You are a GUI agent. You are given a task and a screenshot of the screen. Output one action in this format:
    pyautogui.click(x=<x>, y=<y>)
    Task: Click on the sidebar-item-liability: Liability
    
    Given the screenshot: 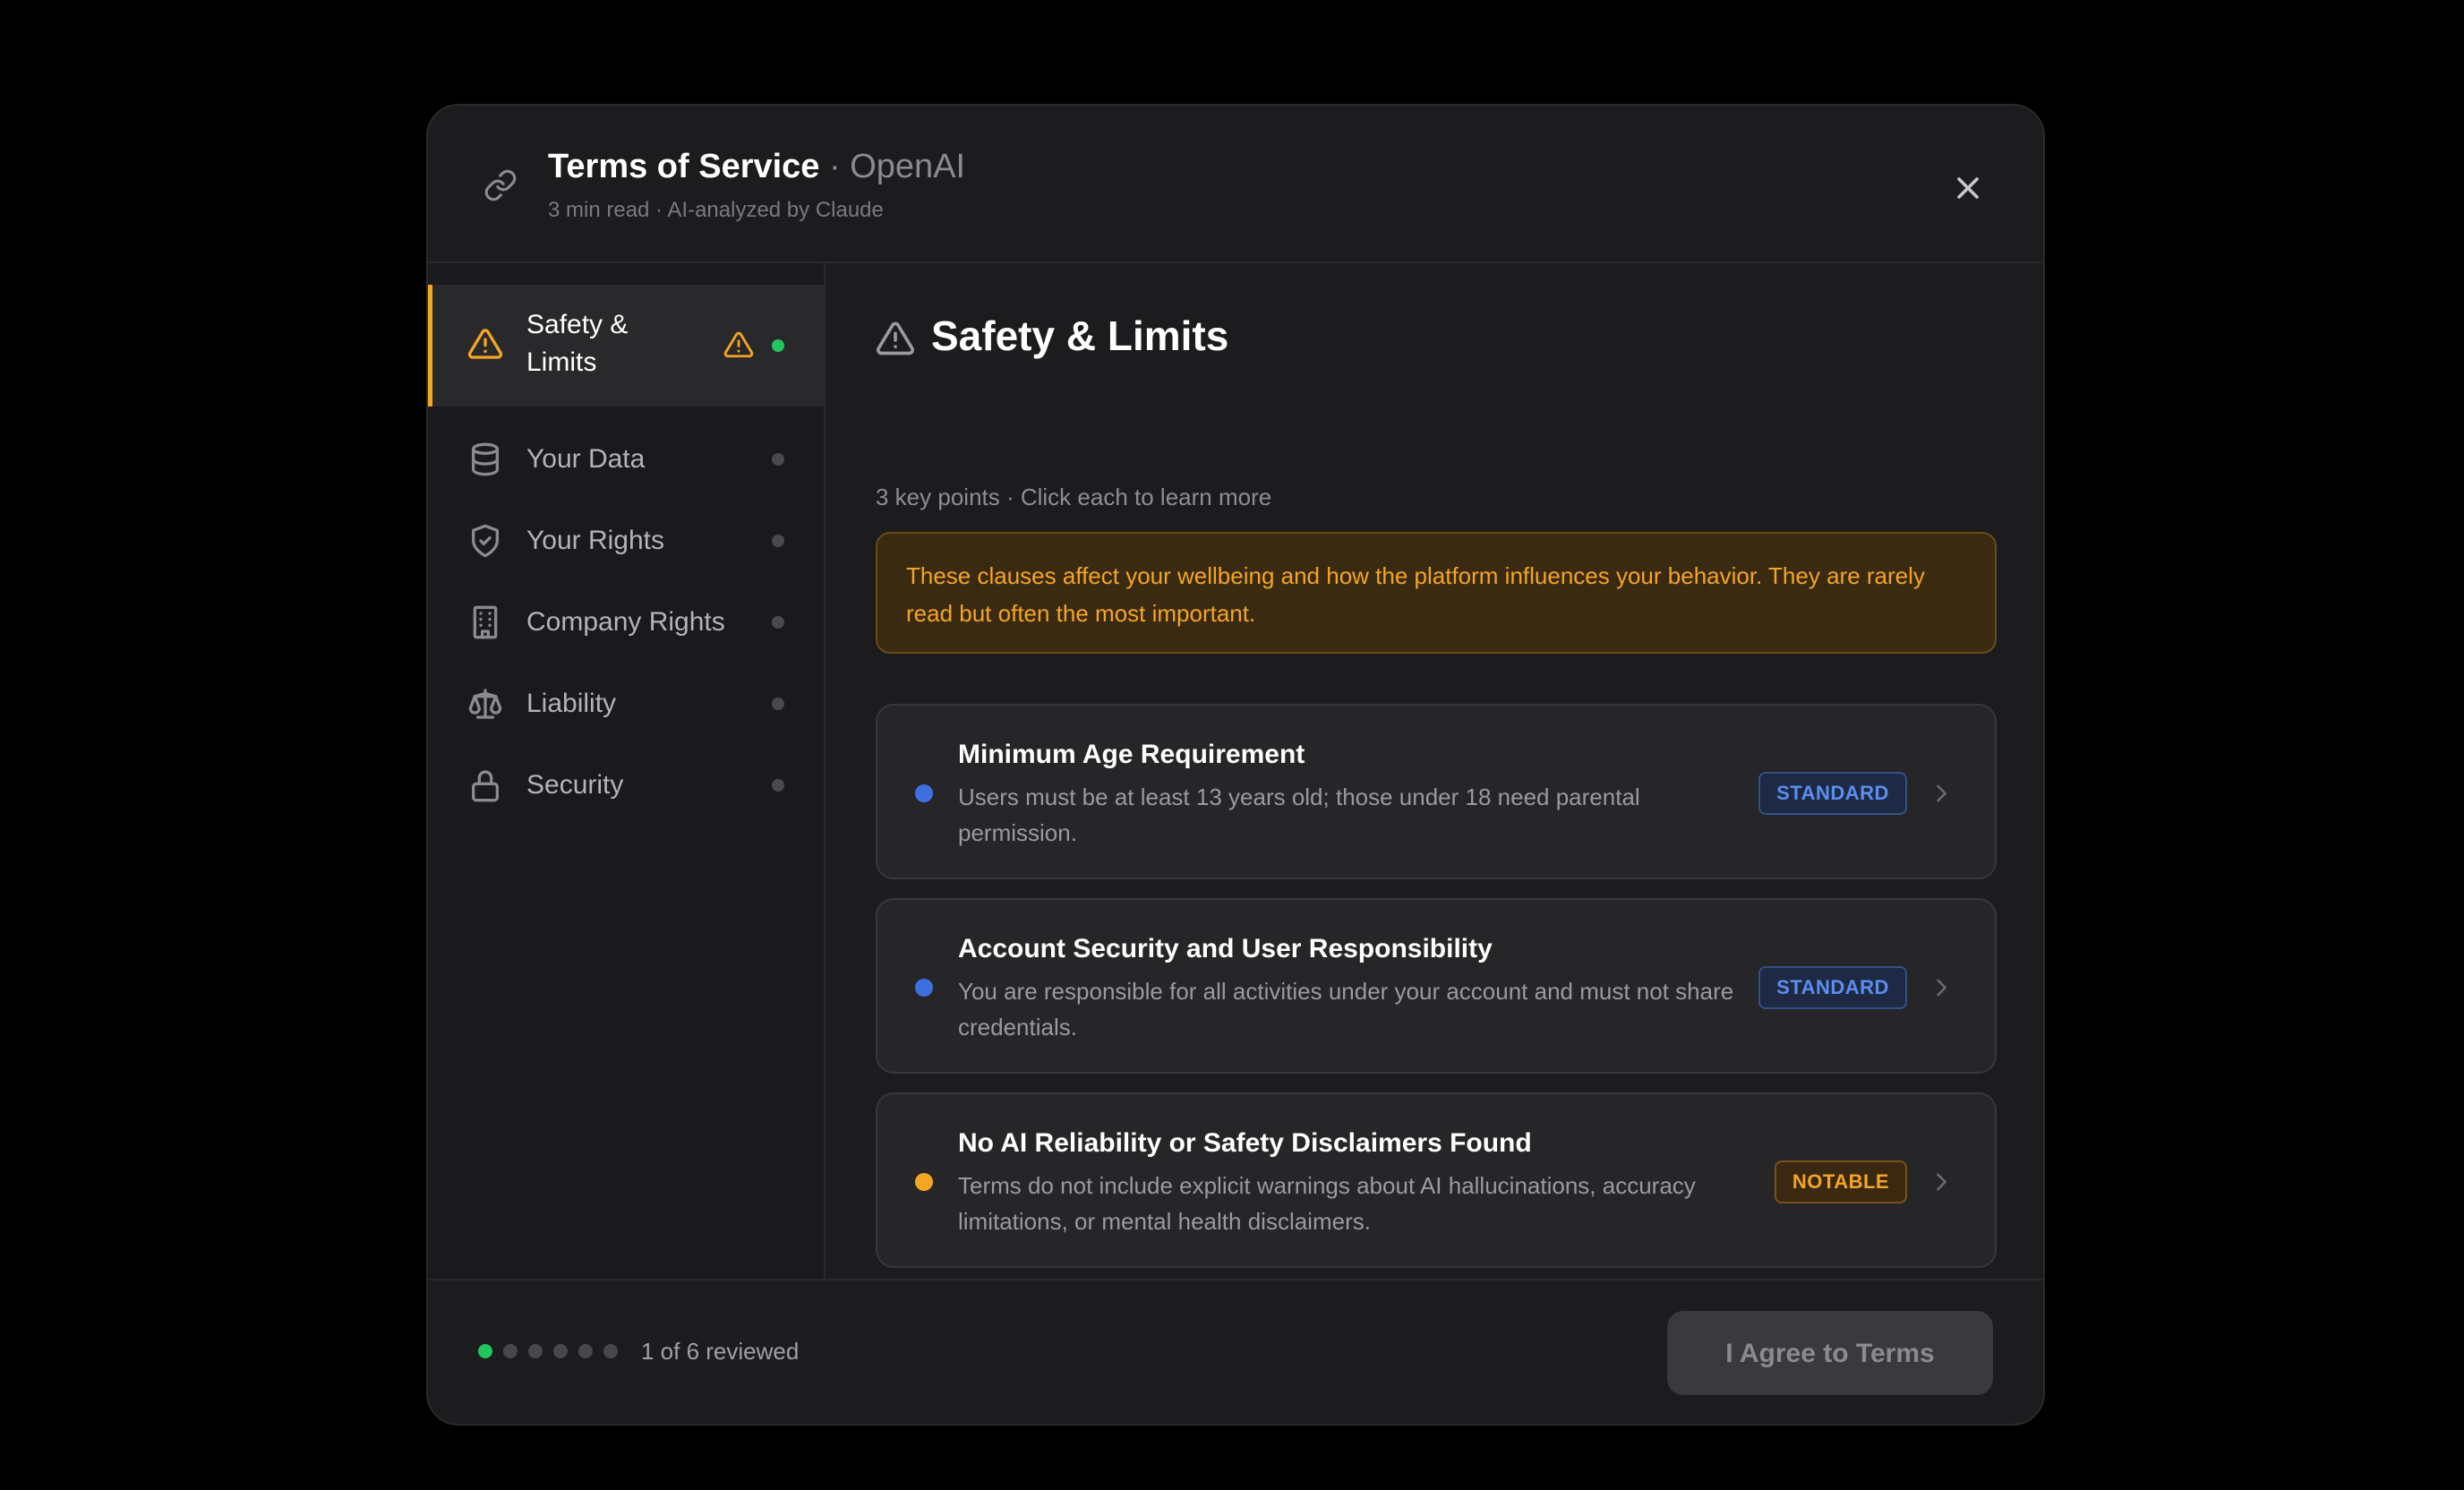 What is the action you would take?
    pyautogui.click(x=626, y=704)
    